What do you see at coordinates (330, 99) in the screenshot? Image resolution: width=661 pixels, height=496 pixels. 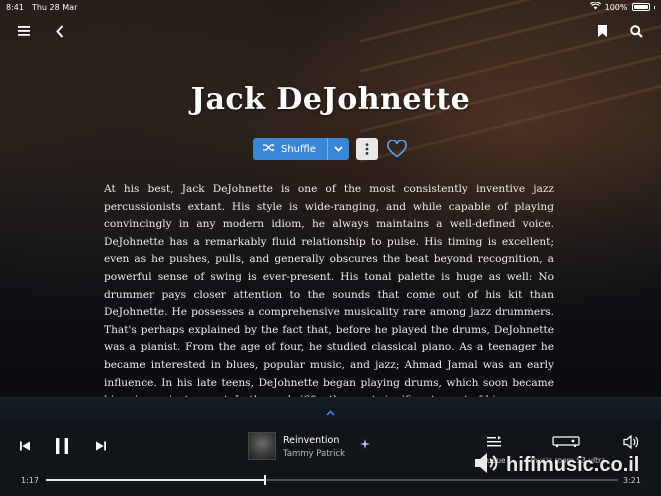 I see `artist-name: Jack DeJohnette` at bounding box center [330, 99].